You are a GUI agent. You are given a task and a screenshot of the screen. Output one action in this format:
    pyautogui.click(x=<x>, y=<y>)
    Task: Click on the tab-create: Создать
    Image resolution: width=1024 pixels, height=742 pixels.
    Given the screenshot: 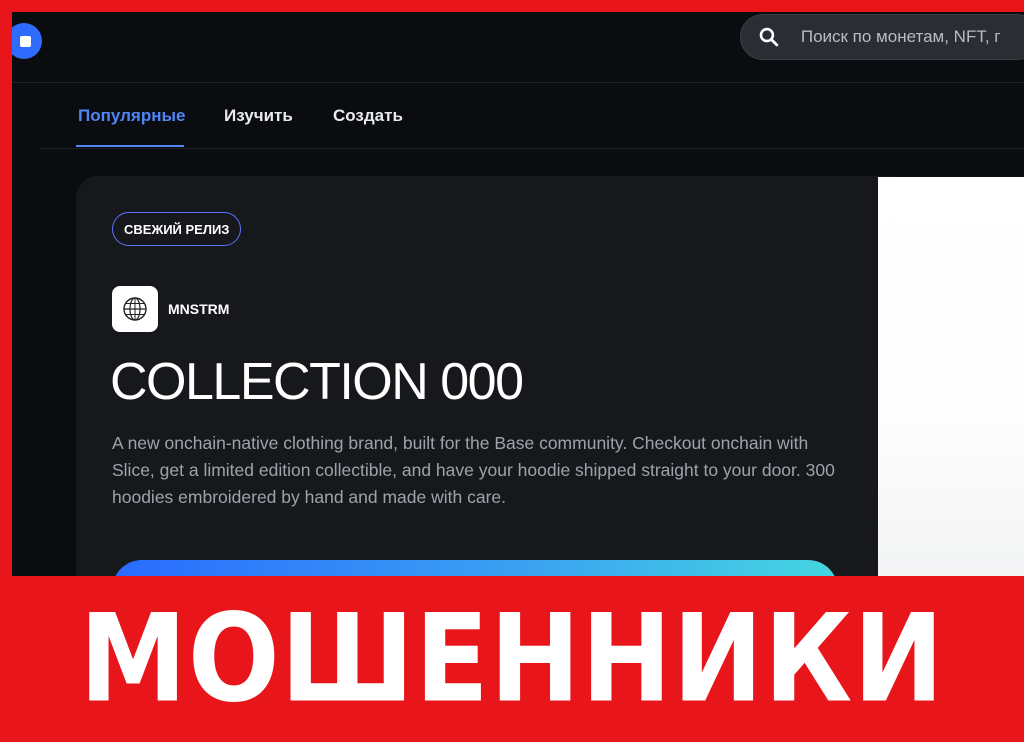 What is the action you would take?
    pyautogui.click(x=368, y=116)
    